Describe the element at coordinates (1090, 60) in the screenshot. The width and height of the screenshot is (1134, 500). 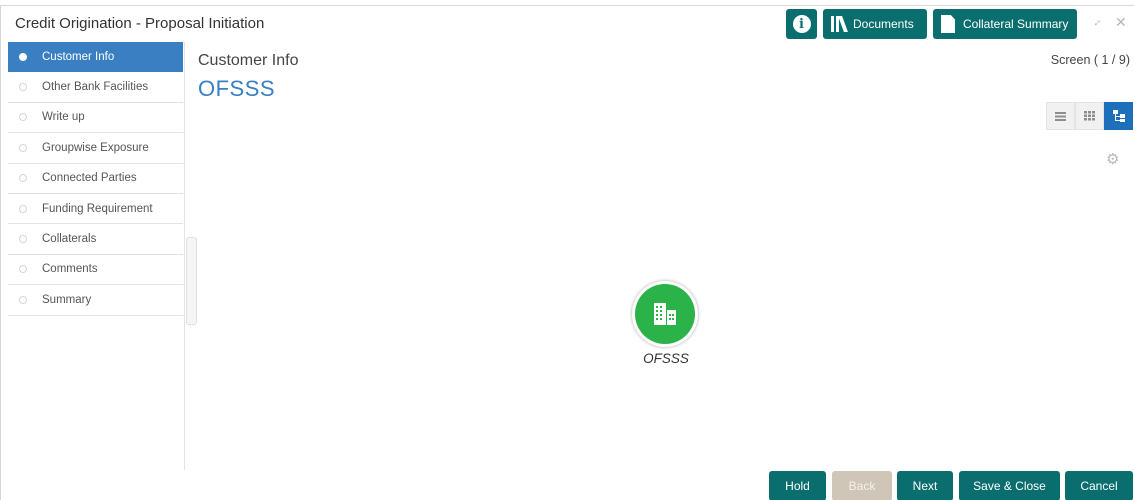
I see `screen-counter: Screen ( 1 / 9)` at that location.